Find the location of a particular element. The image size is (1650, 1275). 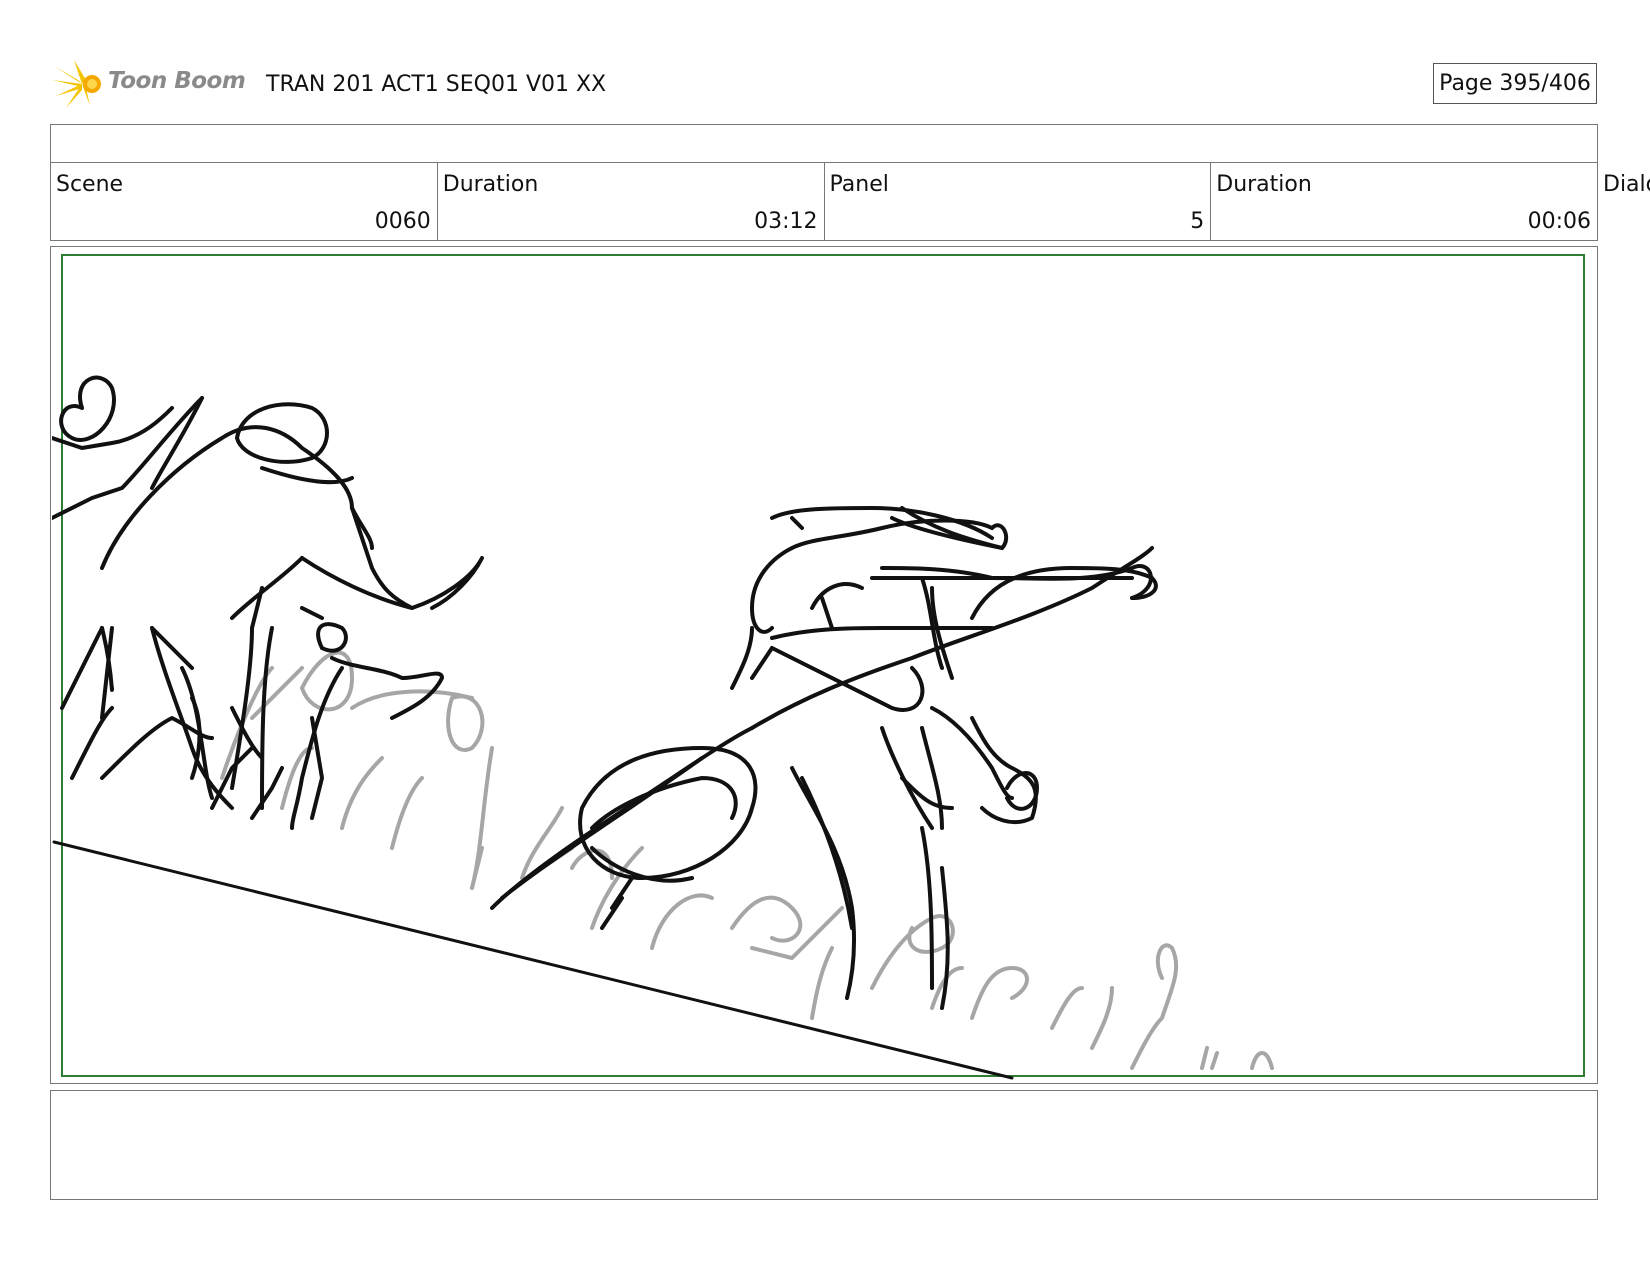

scene-value: 0060 is located at coordinates (402, 221).